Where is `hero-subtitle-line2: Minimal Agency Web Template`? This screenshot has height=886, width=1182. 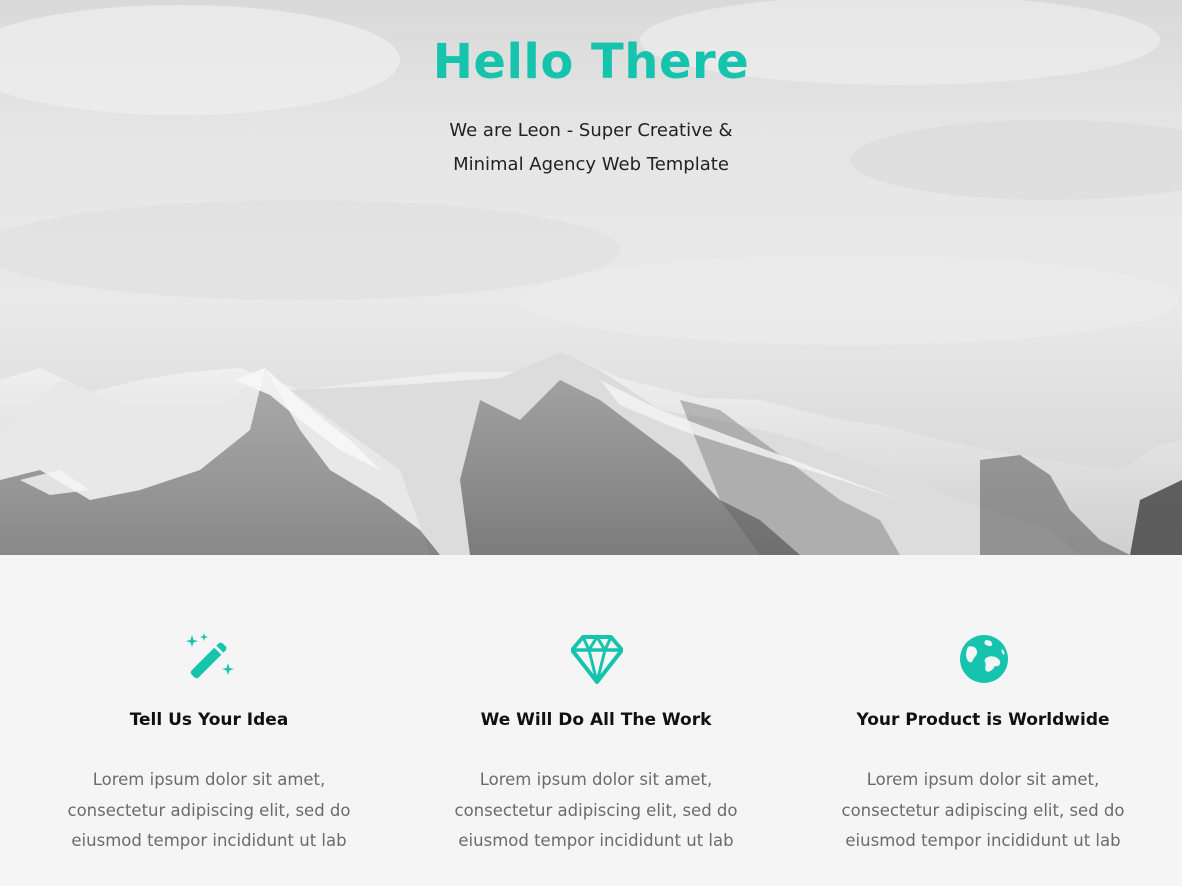
hero-subtitle-line2: Minimal Agency Web Template is located at coordinates (591, 164).